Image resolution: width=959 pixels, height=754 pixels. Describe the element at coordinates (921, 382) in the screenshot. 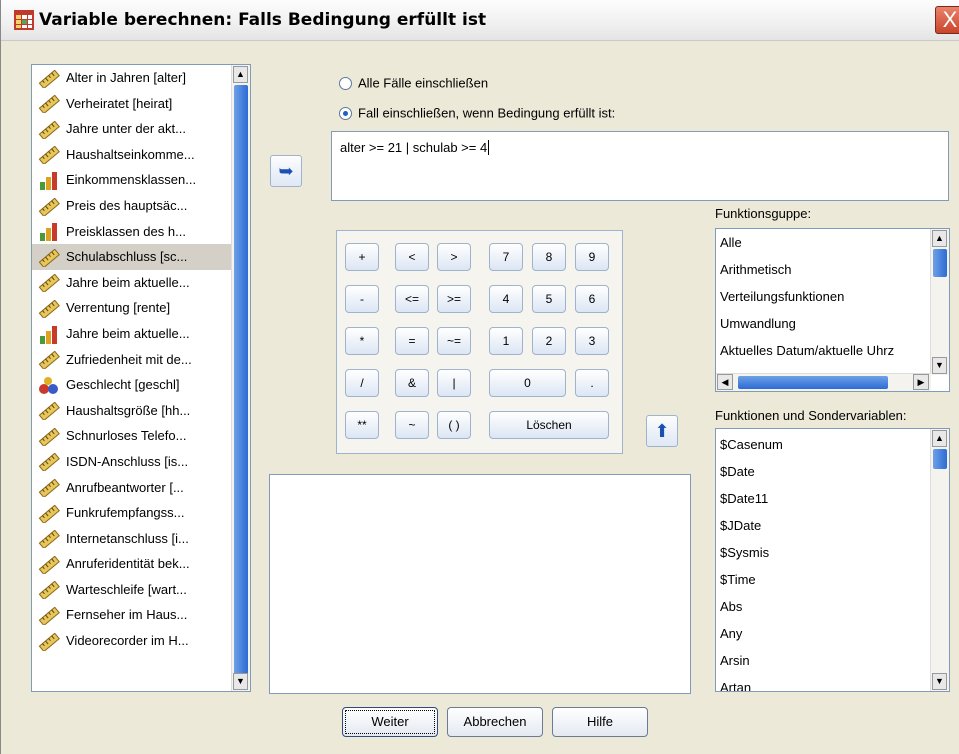

I see `scroll-right-icon: ▶` at that location.